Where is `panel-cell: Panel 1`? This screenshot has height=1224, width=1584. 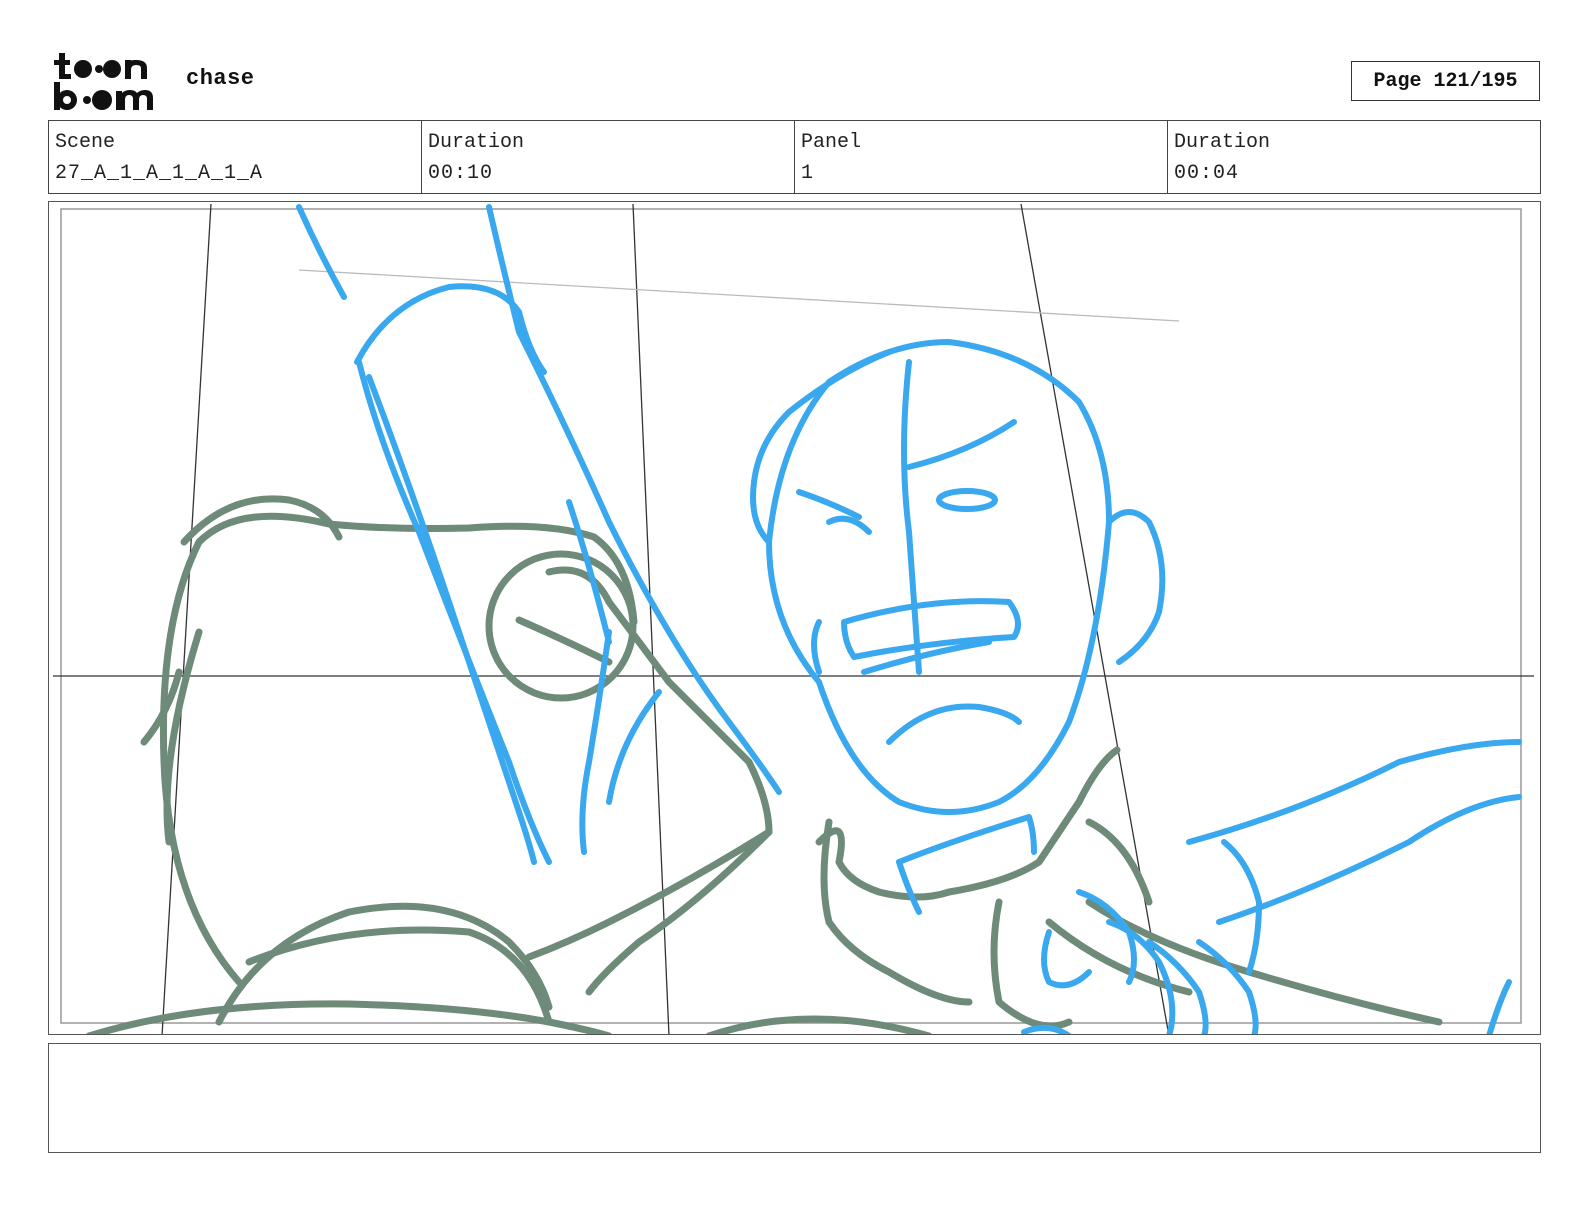 panel-cell: Panel 1 is located at coordinates (980, 157).